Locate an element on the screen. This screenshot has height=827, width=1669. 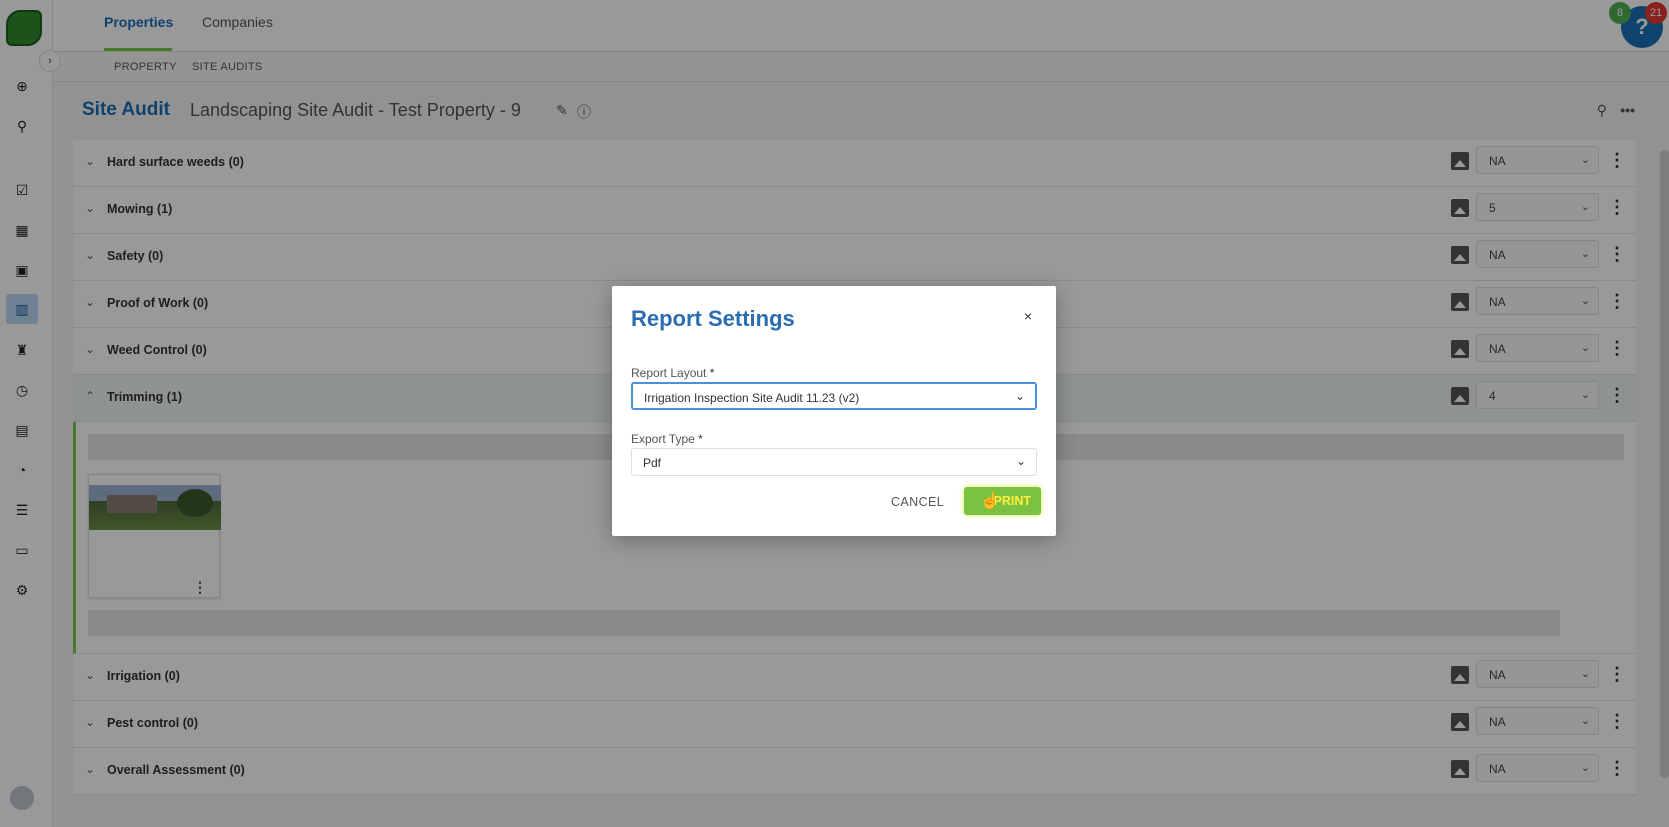
report-layout-label: Report Layout * is located at coordinates (673, 373).